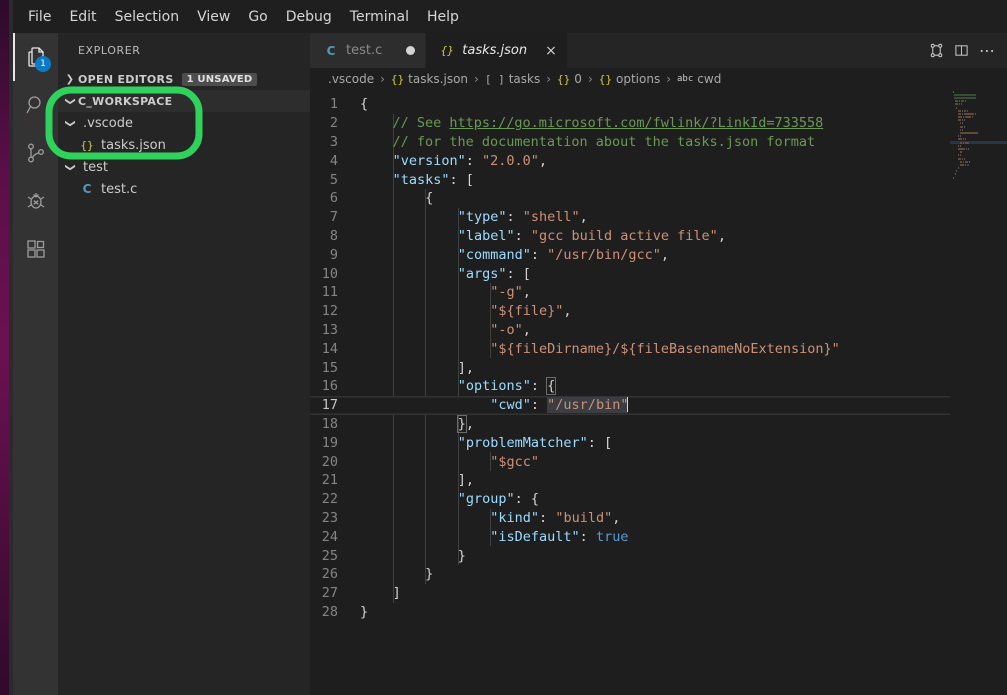 The image size is (1007, 695). Describe the element at coordinates (329, 593) in the screenshot. I see `line-number: 27` at that location.